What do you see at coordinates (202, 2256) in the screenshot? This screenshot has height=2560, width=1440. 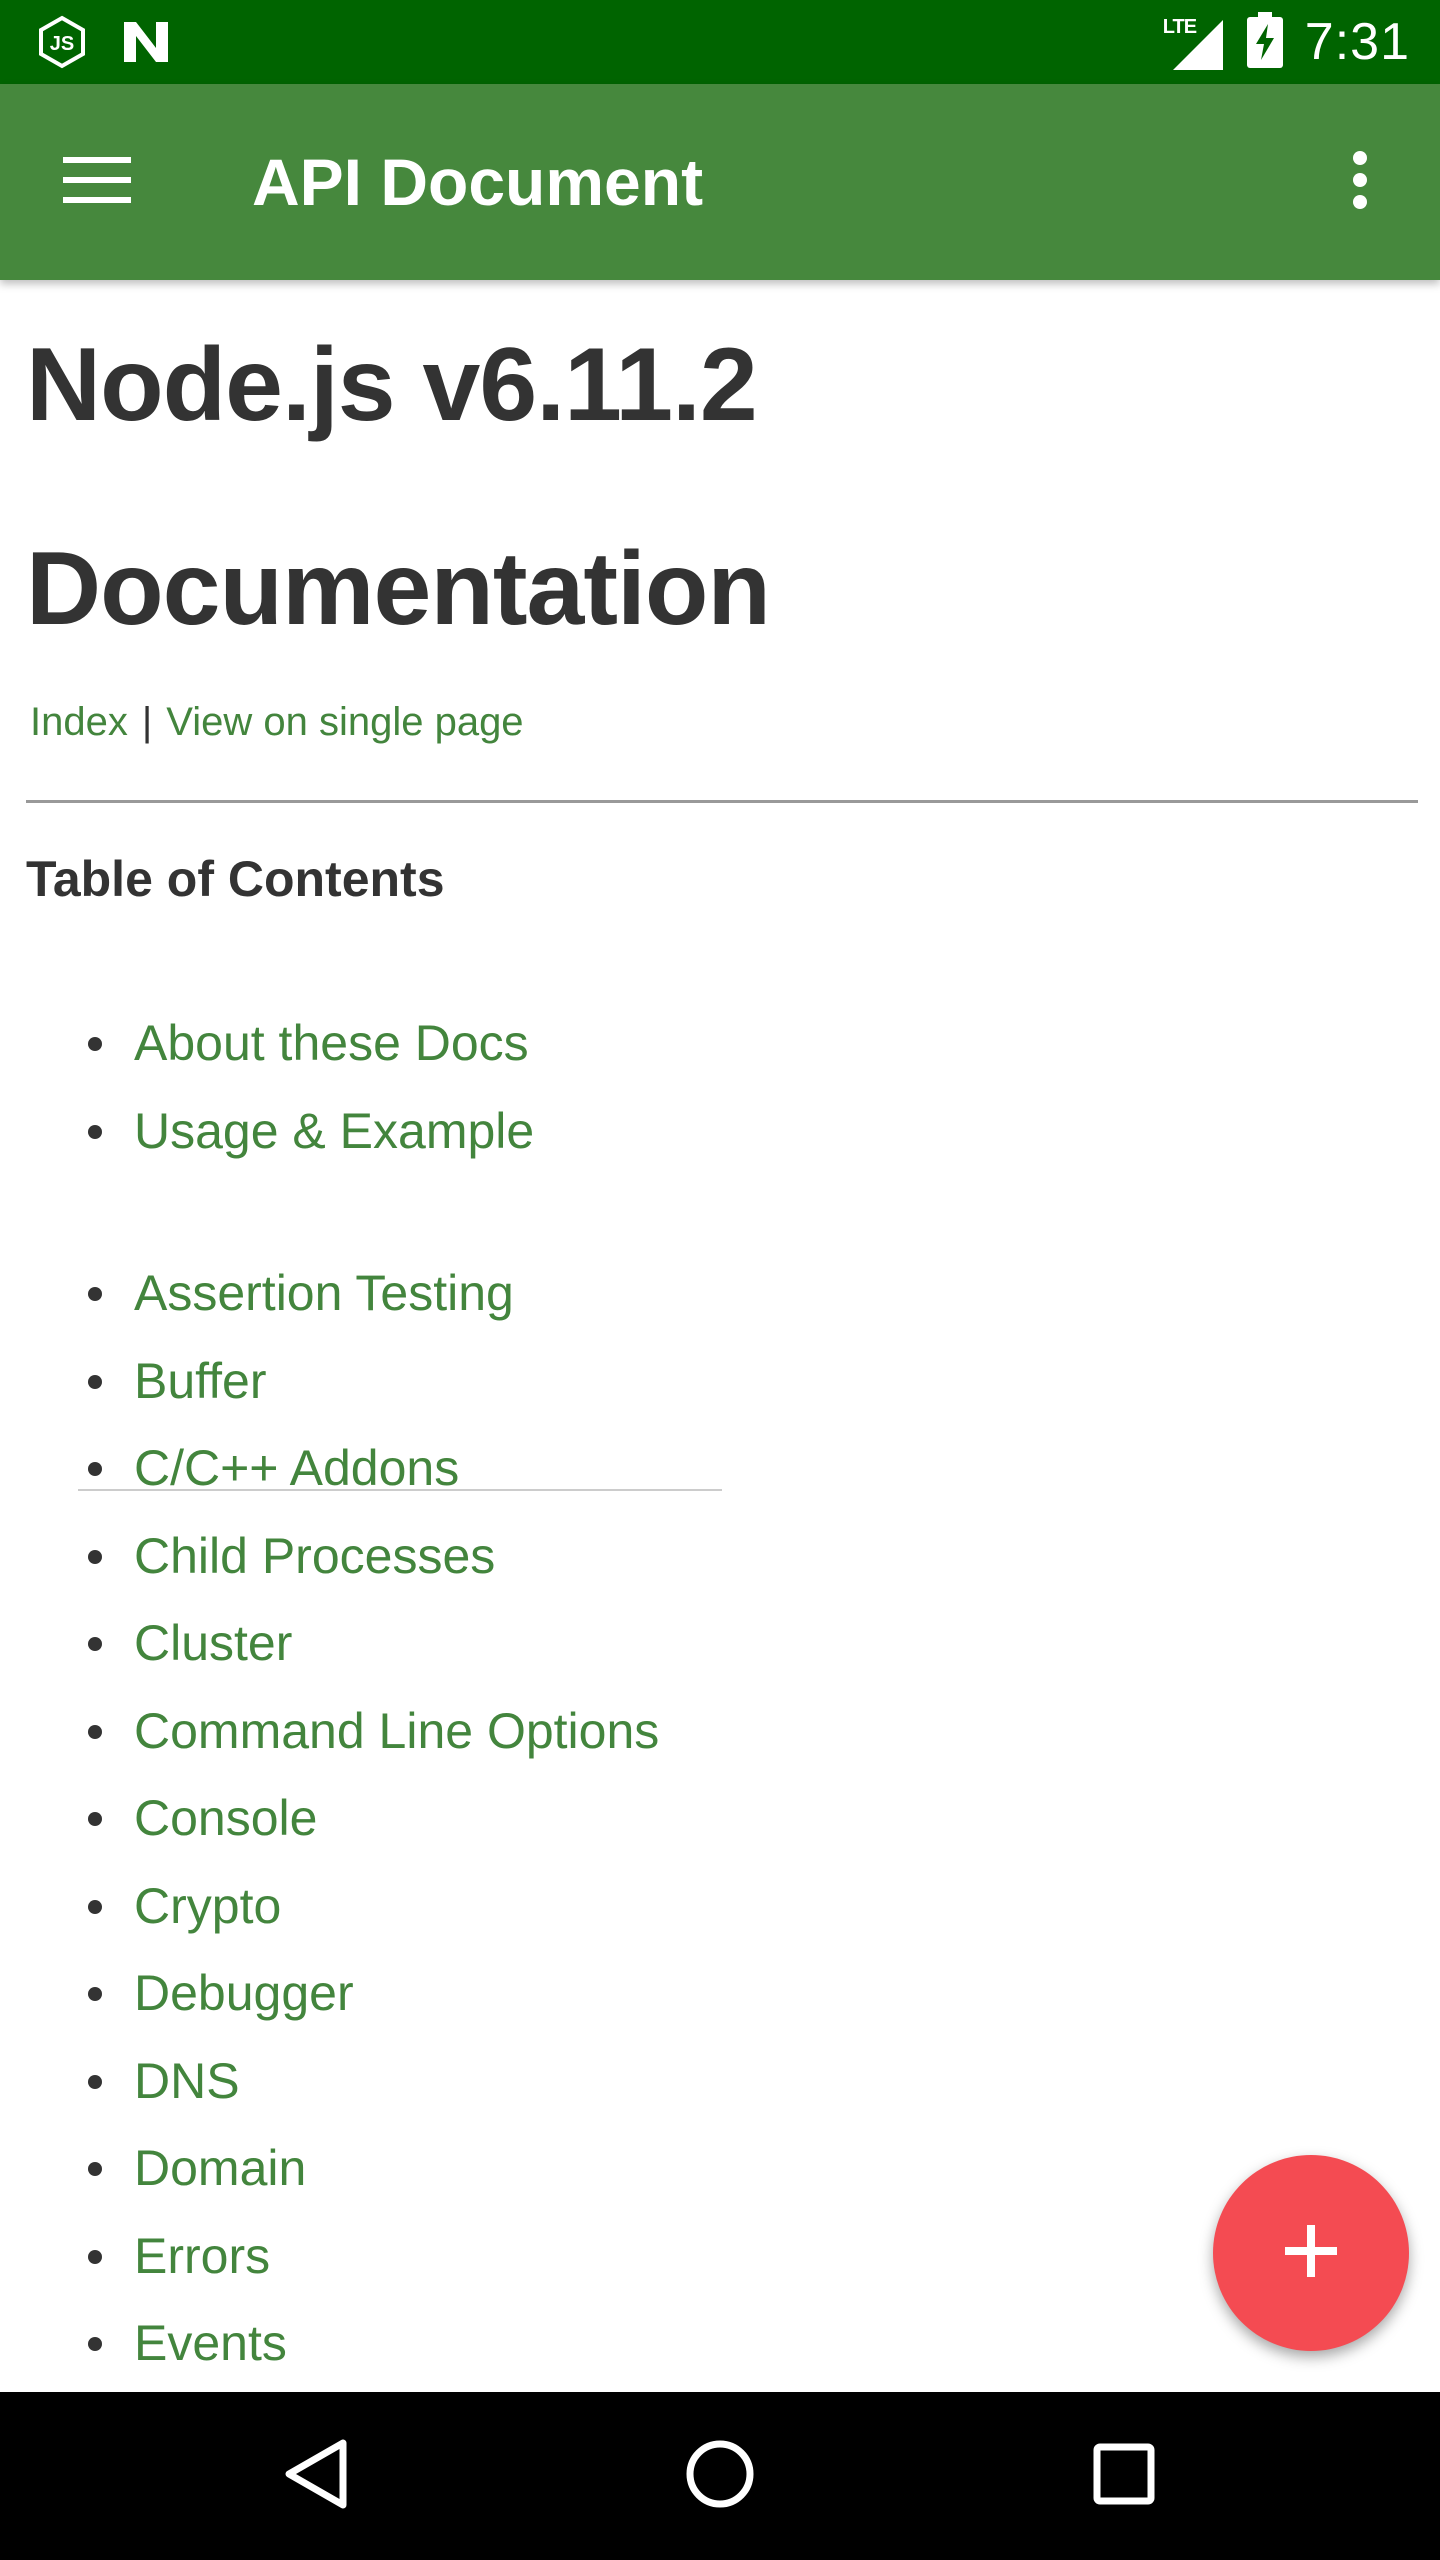 I see `toc-link-errors: Errors` at bounding box center [202, 2256].